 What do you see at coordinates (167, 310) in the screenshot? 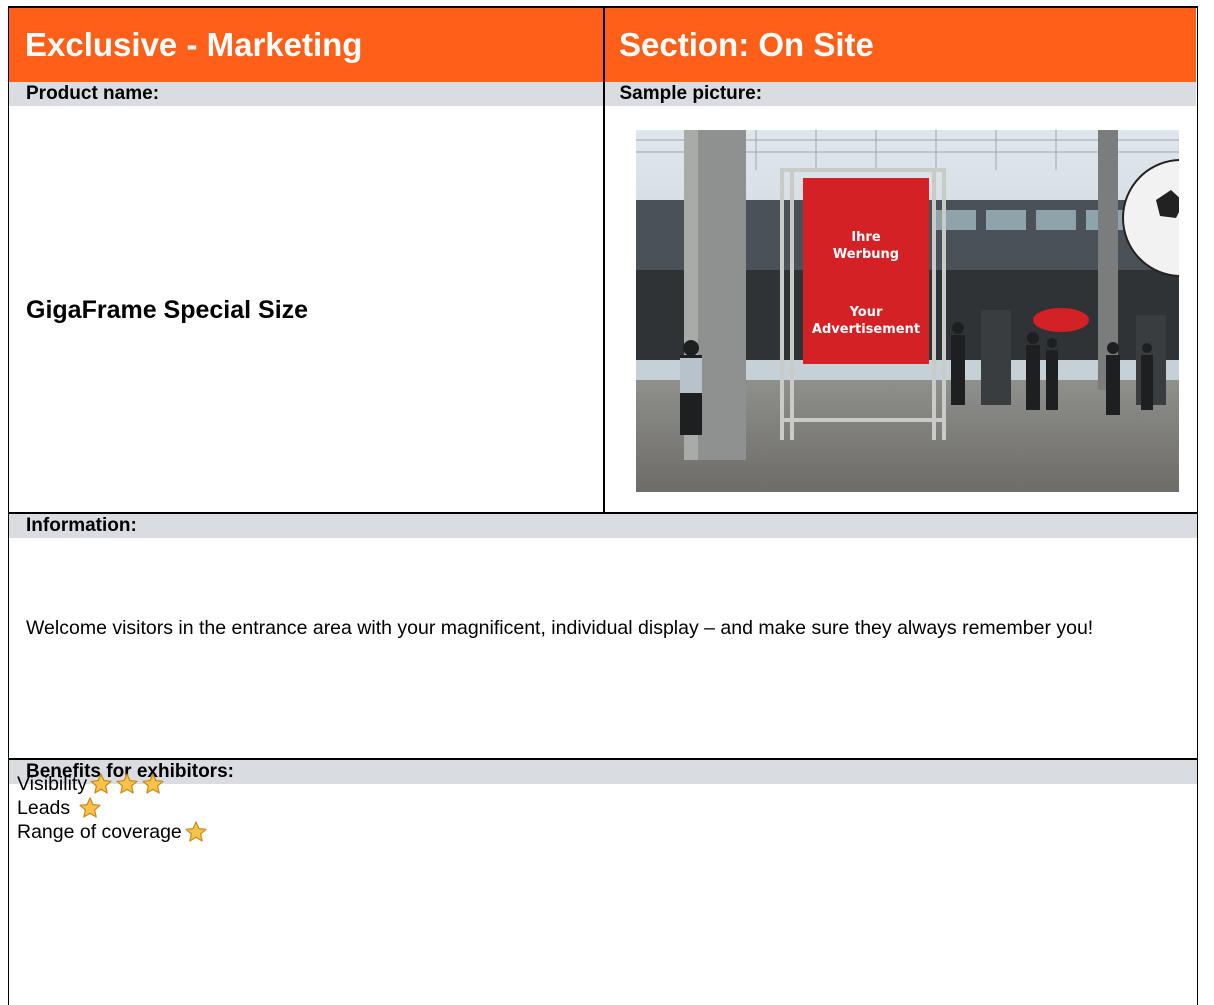
I see `product-name: GigaFrame Special Size` at bounding box center [167, 310].